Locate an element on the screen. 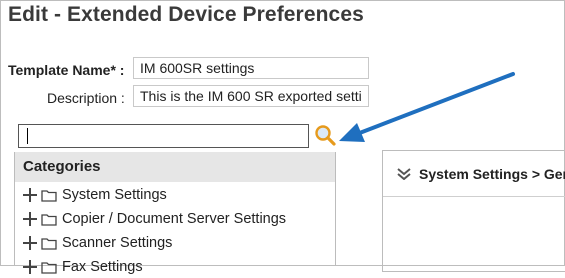 This screenshot has height=278, width=565. category-item-fax-settings: Fax Settings is located at coordinates (83, 267).